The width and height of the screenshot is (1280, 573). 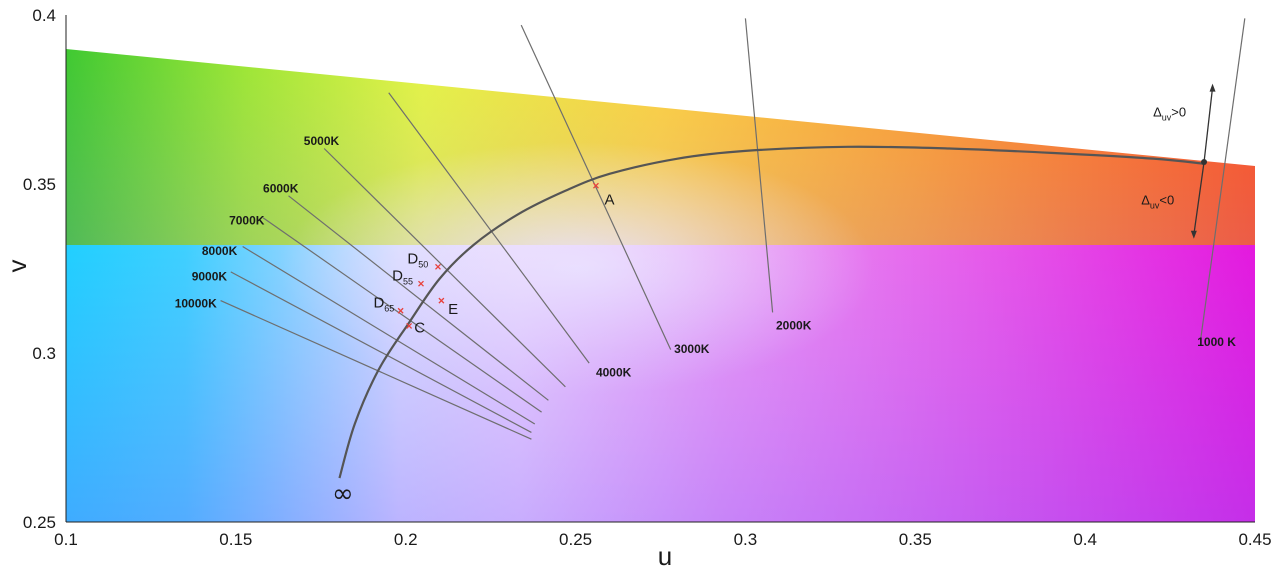 I want to click on isotherm-label: 10000K, so click(x=196, y=303).